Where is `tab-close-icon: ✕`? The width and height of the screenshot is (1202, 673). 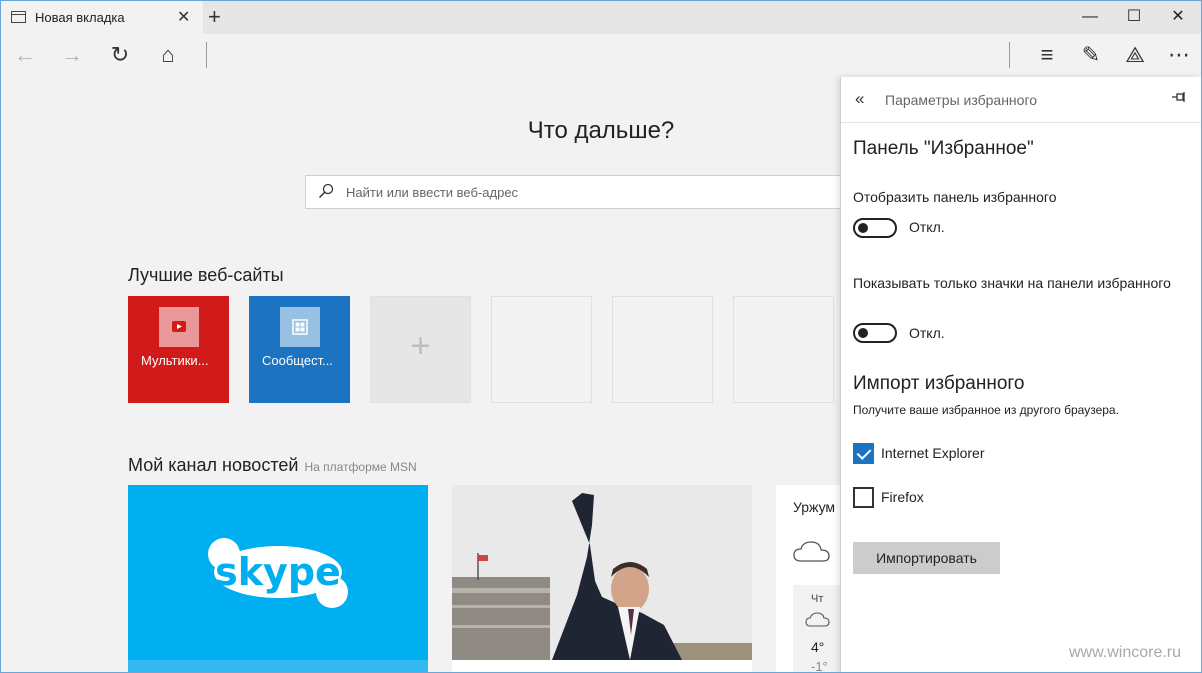
tab-close-icon: ✕ is located at coordinates (183, 17).